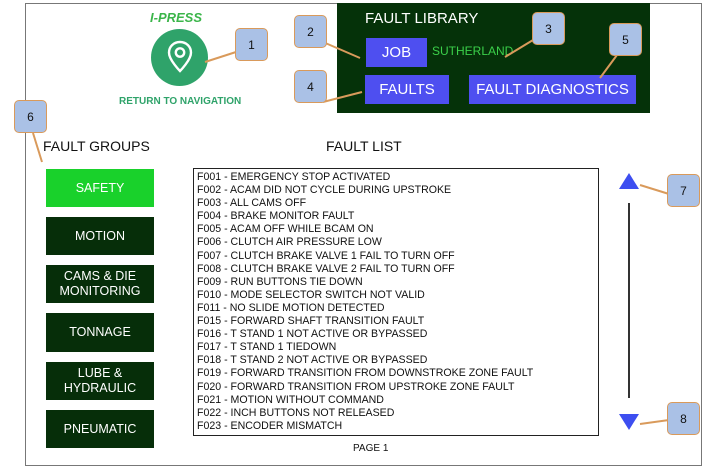 This screenshot has width=727, height=470. I want to click on callout-badge-5: 5, so click(625, 39).